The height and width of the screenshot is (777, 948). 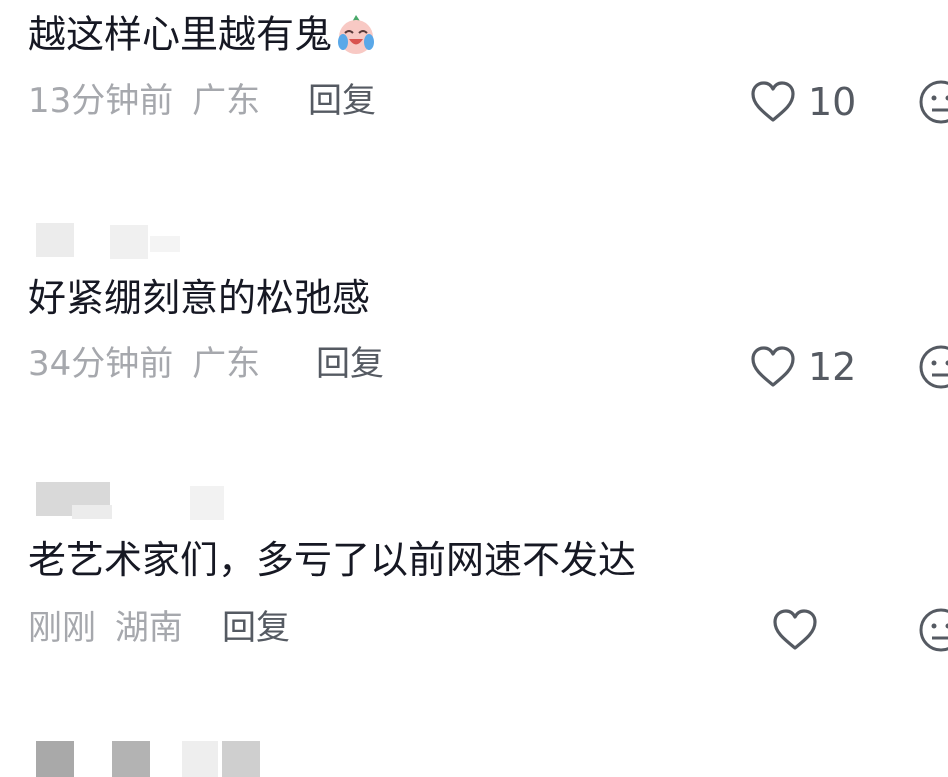 I want to click on like-button, so click(x=801, y=630).